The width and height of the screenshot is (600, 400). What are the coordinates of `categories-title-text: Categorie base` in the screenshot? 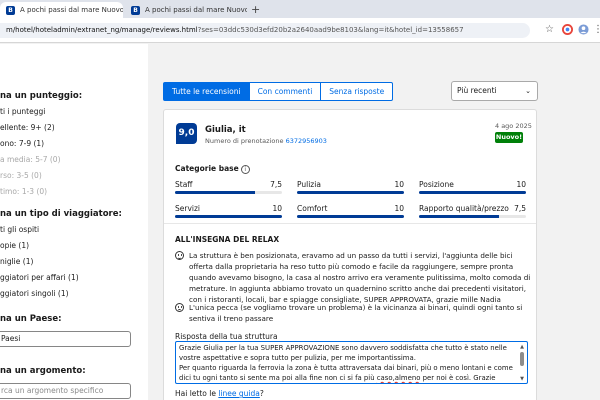 It's located at (207, 168).